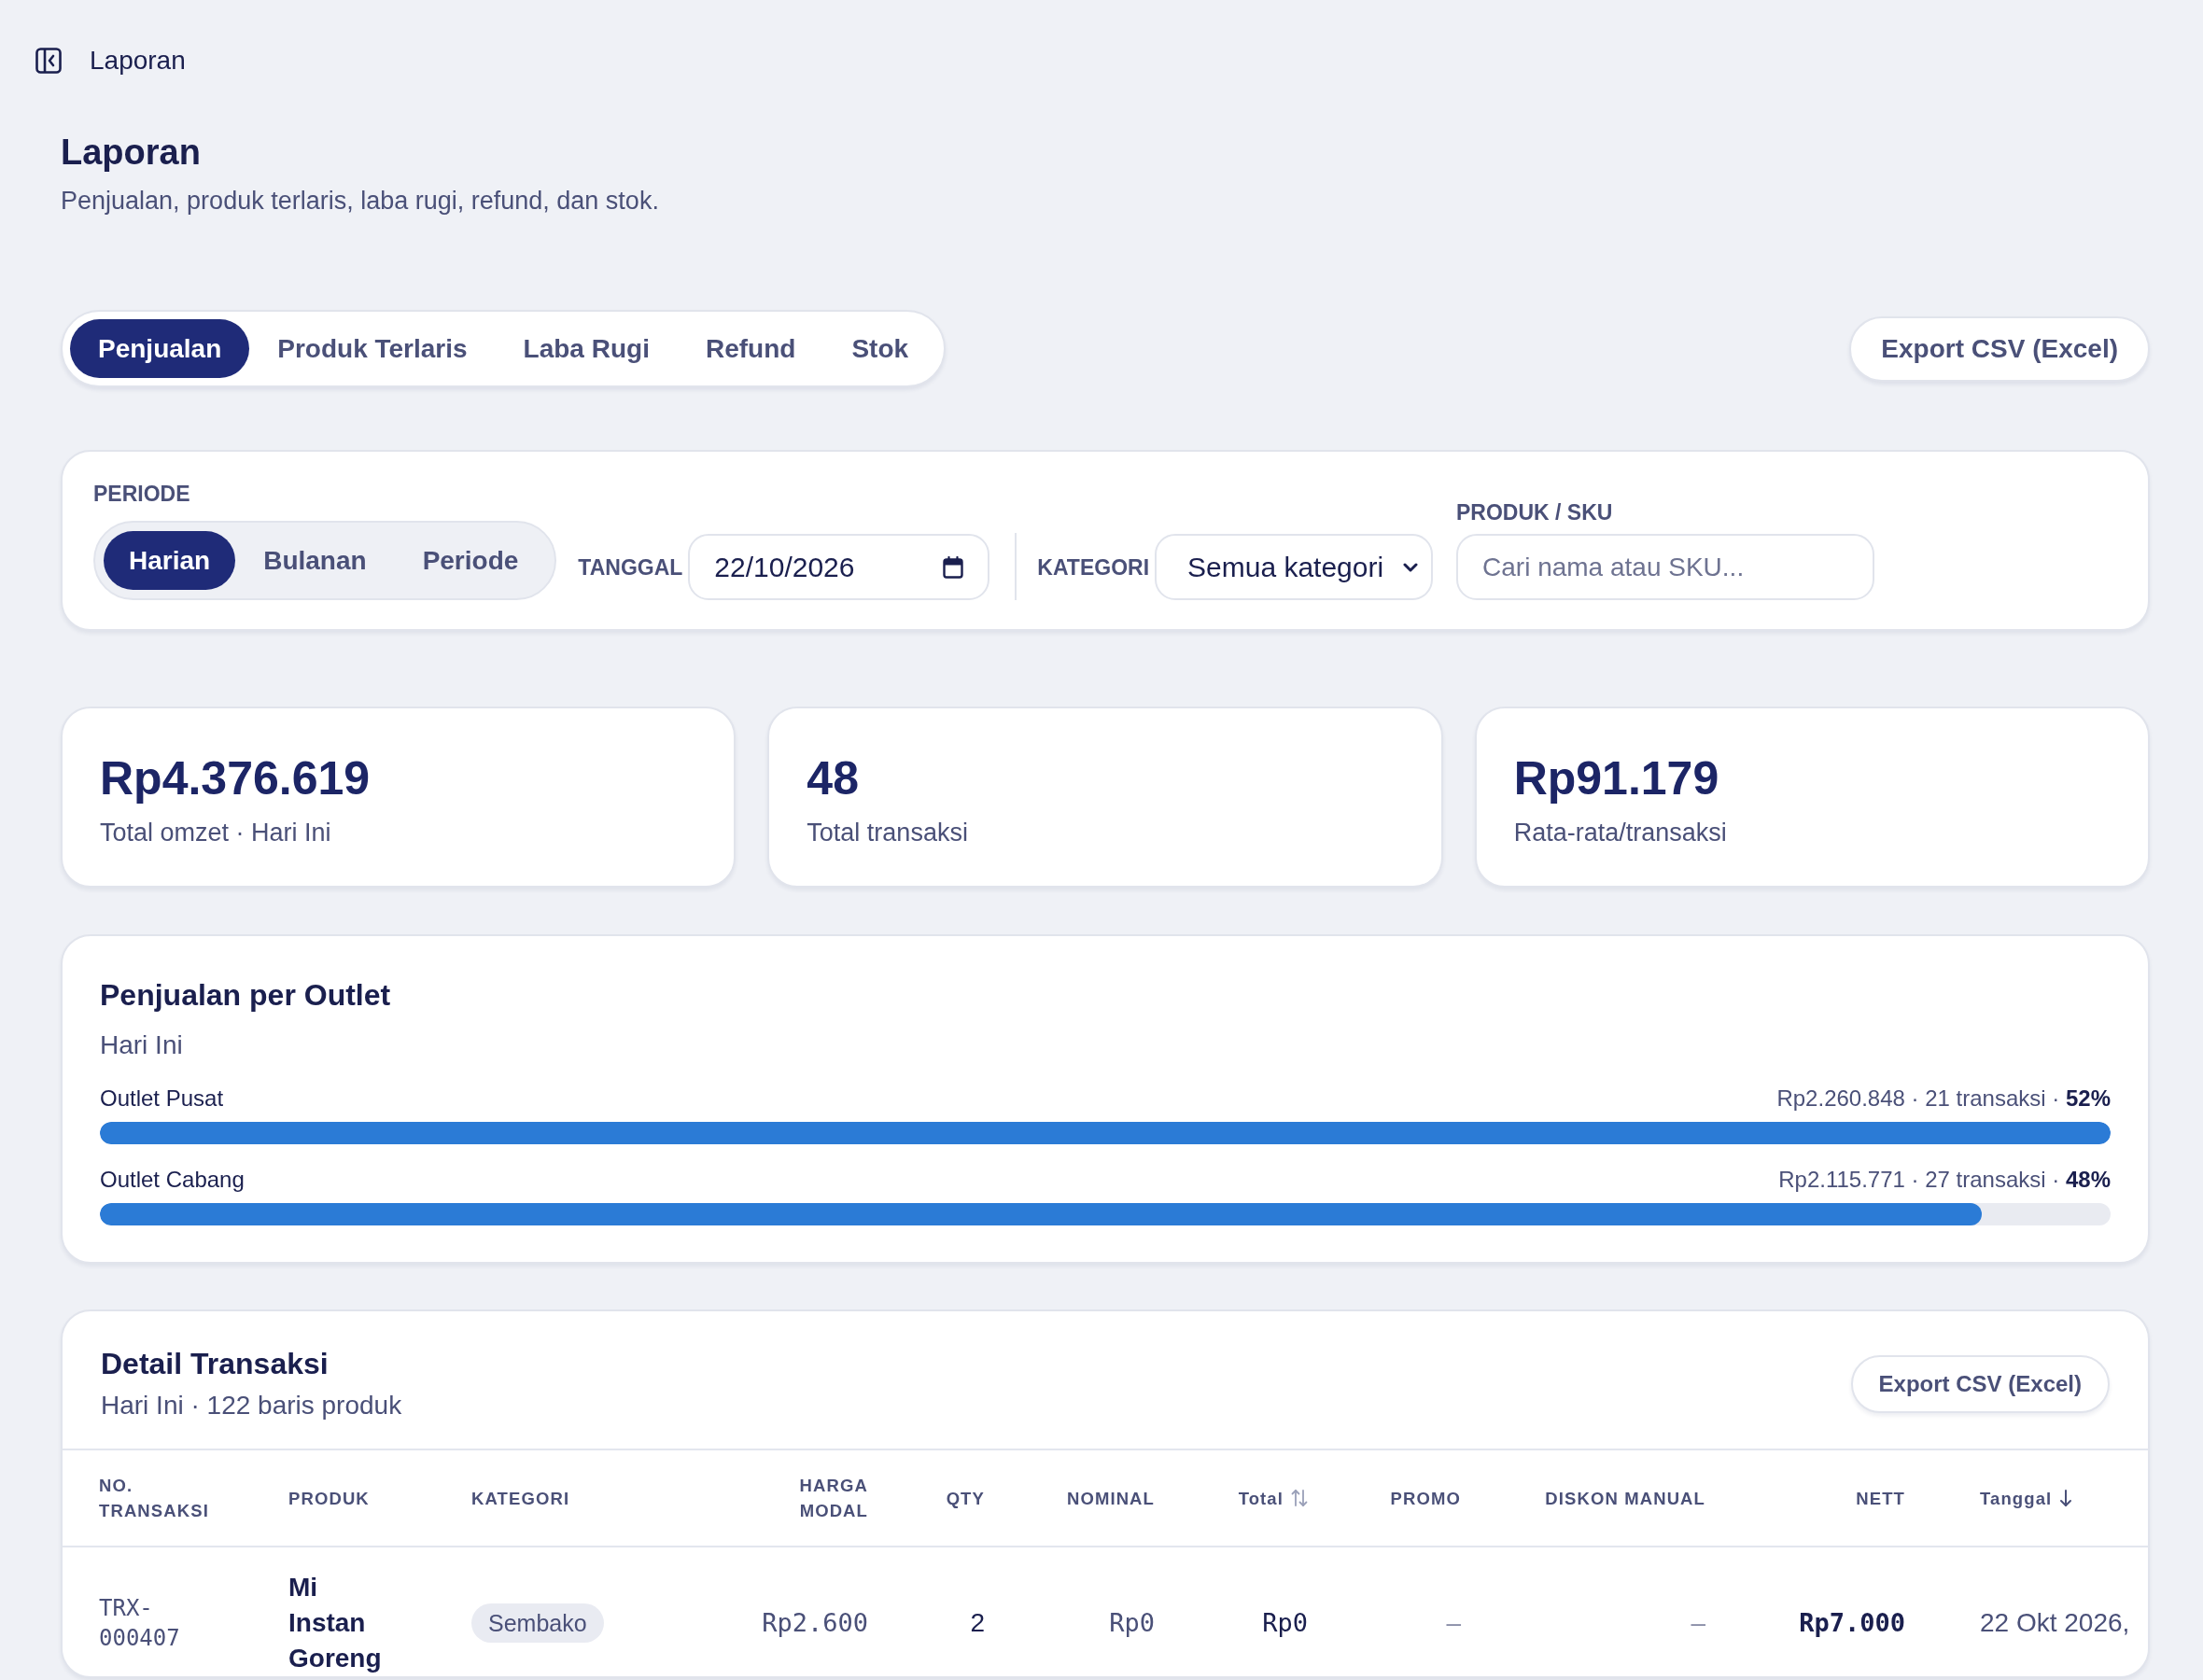  Describe the element at coordinates (1625, 1498) in the screenshot. I see `column-header: DISKON MANUAL` at that location.